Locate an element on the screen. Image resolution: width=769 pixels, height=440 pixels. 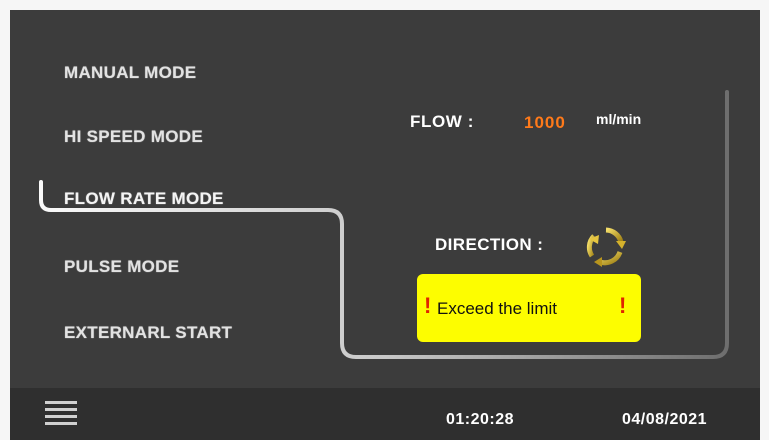
mode-item-flow-rate: FLOW RATE MODE is located at coordinates (144, 199).